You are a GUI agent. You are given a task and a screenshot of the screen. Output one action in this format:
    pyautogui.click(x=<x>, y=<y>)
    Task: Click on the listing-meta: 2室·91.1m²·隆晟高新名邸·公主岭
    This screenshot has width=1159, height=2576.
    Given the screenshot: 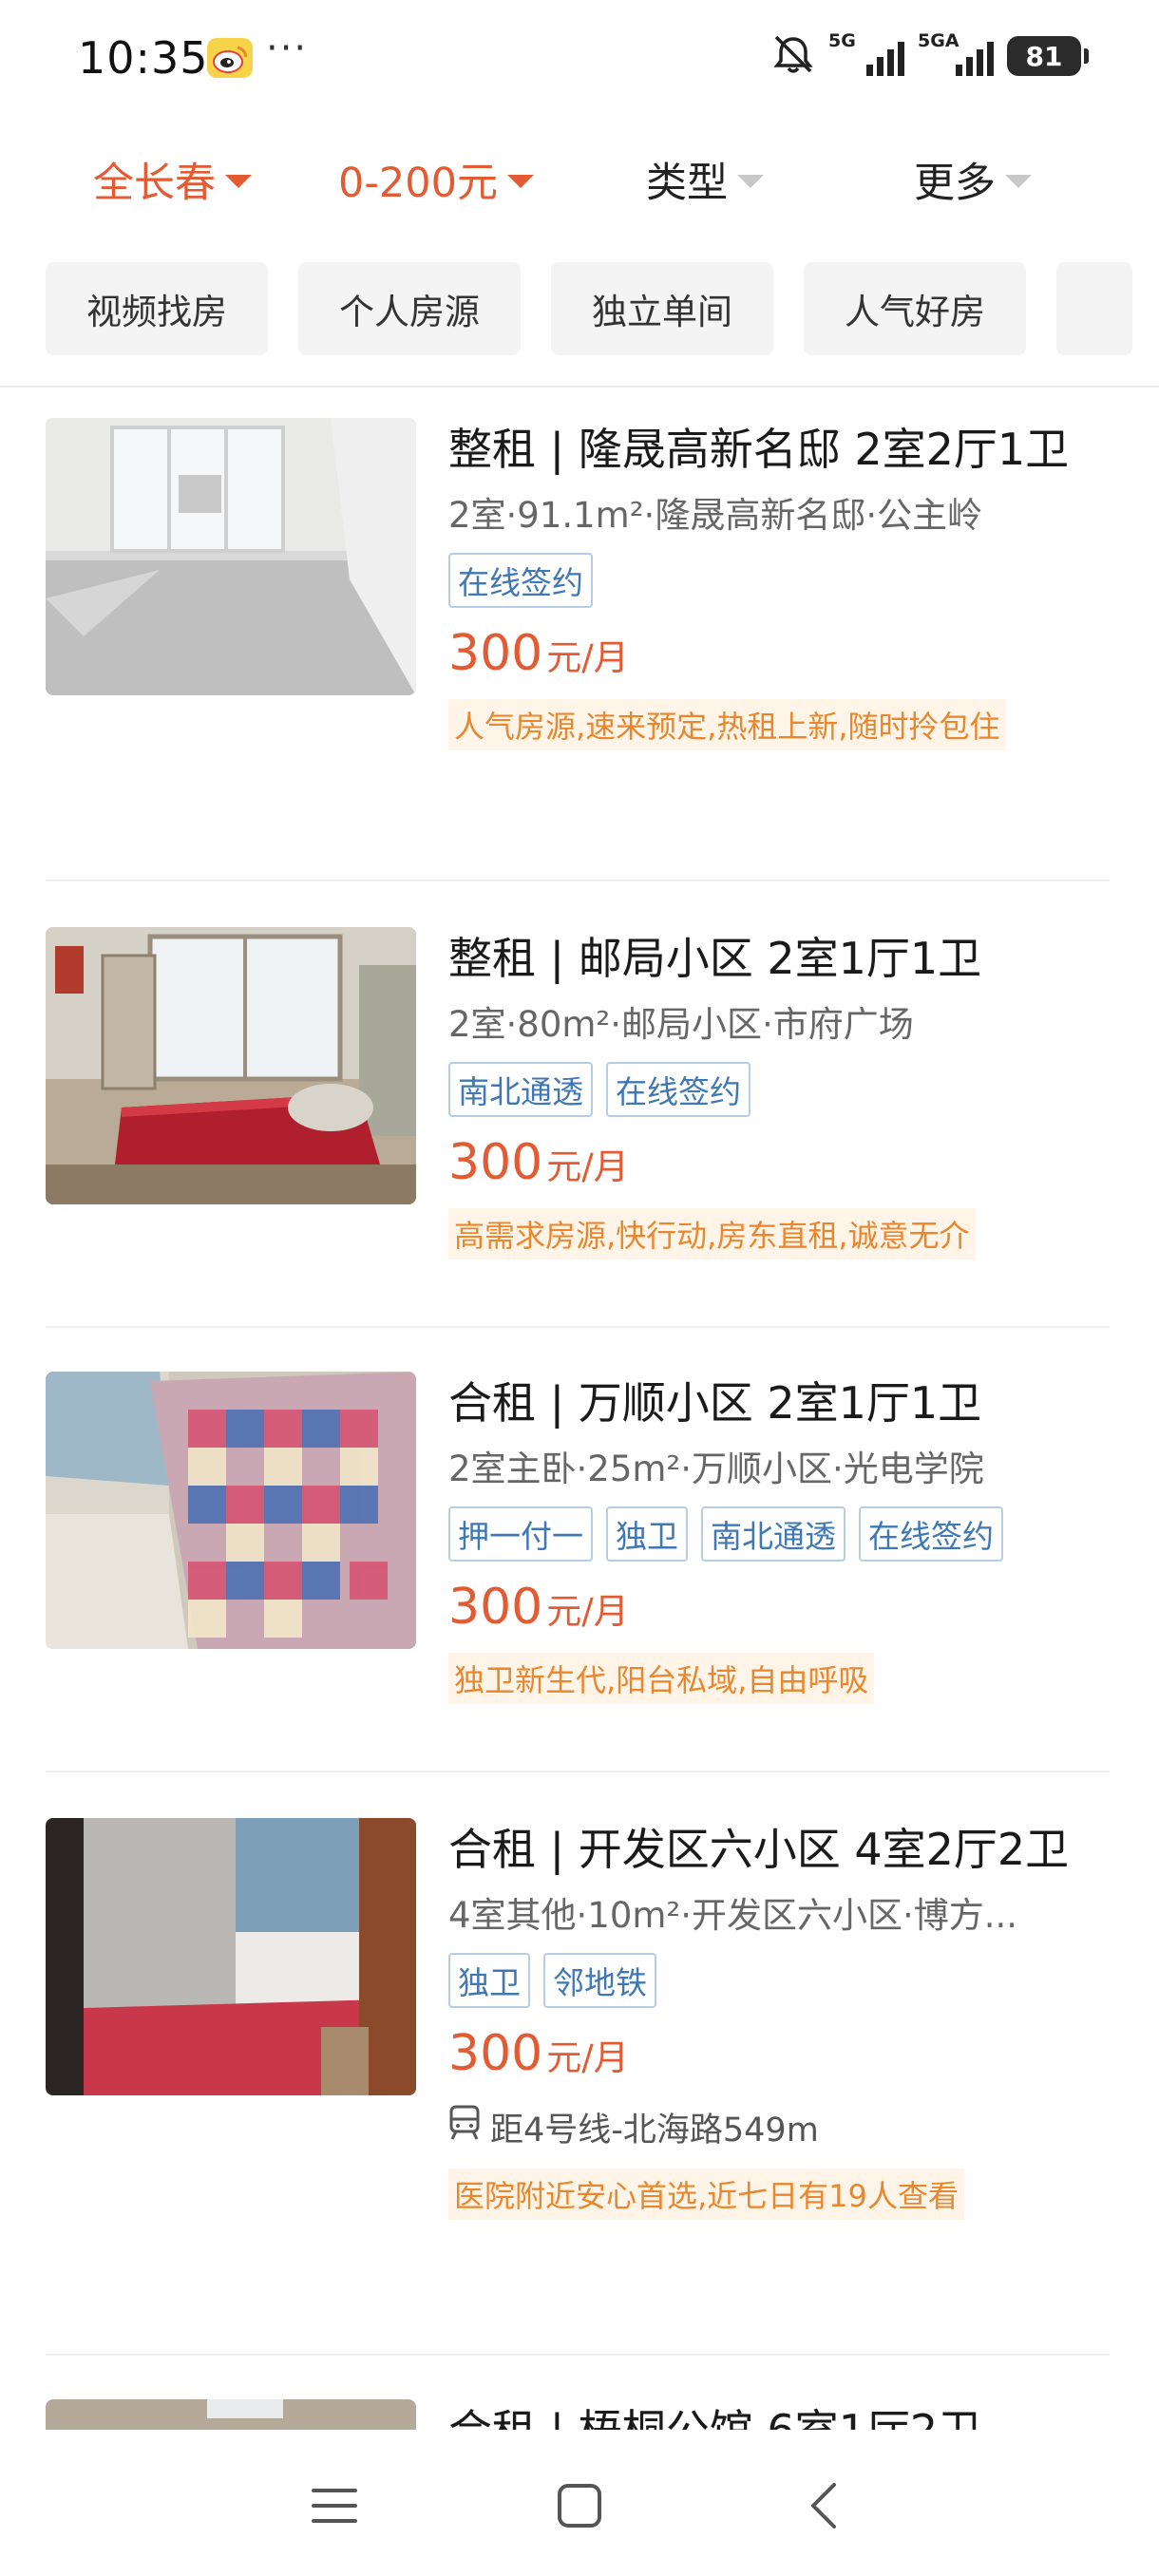 What is the action you would take?
    pyautogui.click(x=715, y=515)
    